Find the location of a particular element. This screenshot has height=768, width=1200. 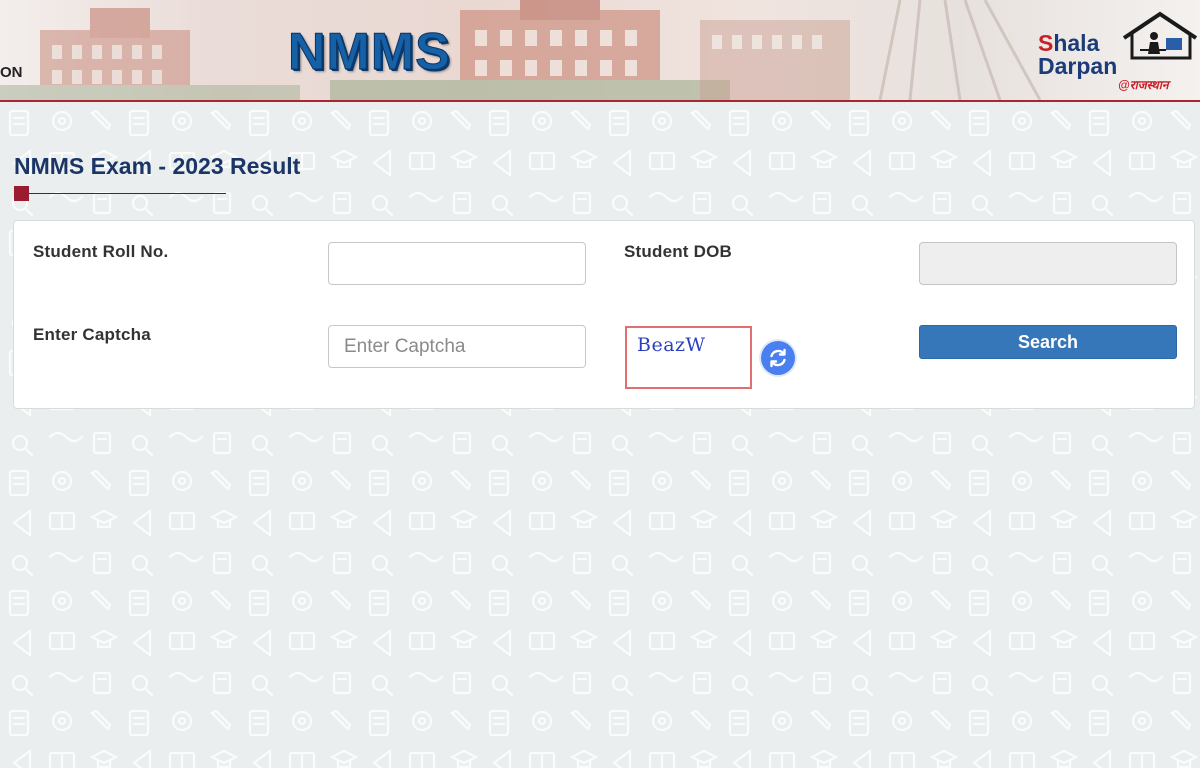

captcha-label: Enter Captcha is located at coordinates (92, 334).